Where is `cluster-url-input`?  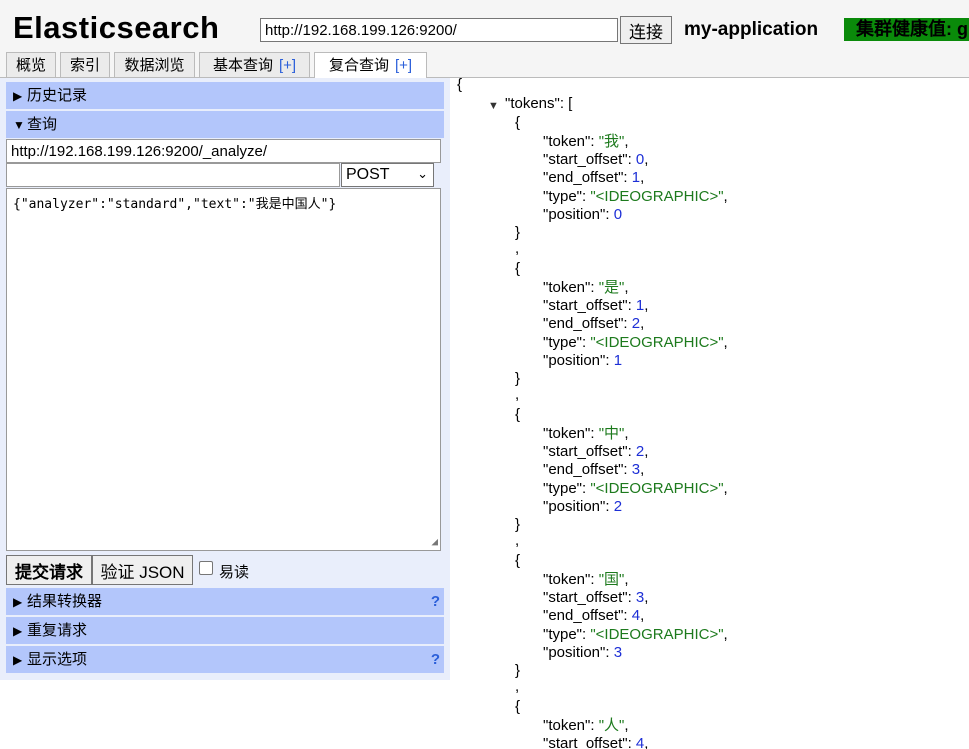 cluster-url-input is located at coordinates (439, 30).